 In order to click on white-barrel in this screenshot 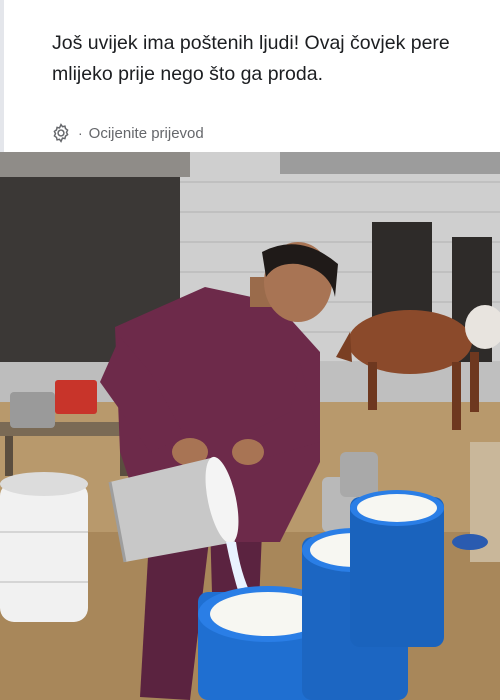, I will do `click(44, 547)`.